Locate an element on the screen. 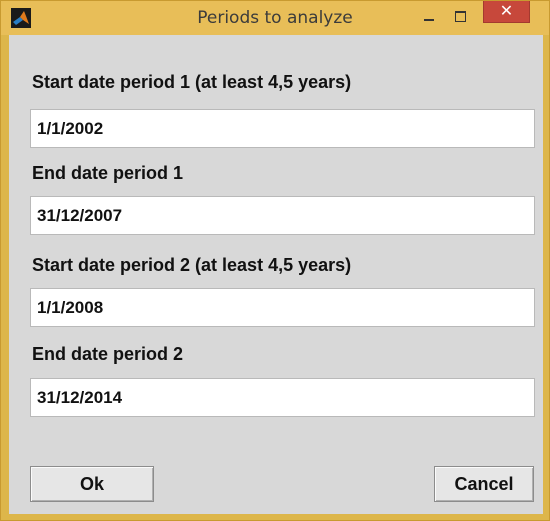 This screenshot has width=550, height=521. maximize-icon is located at coordinates (460, 16).